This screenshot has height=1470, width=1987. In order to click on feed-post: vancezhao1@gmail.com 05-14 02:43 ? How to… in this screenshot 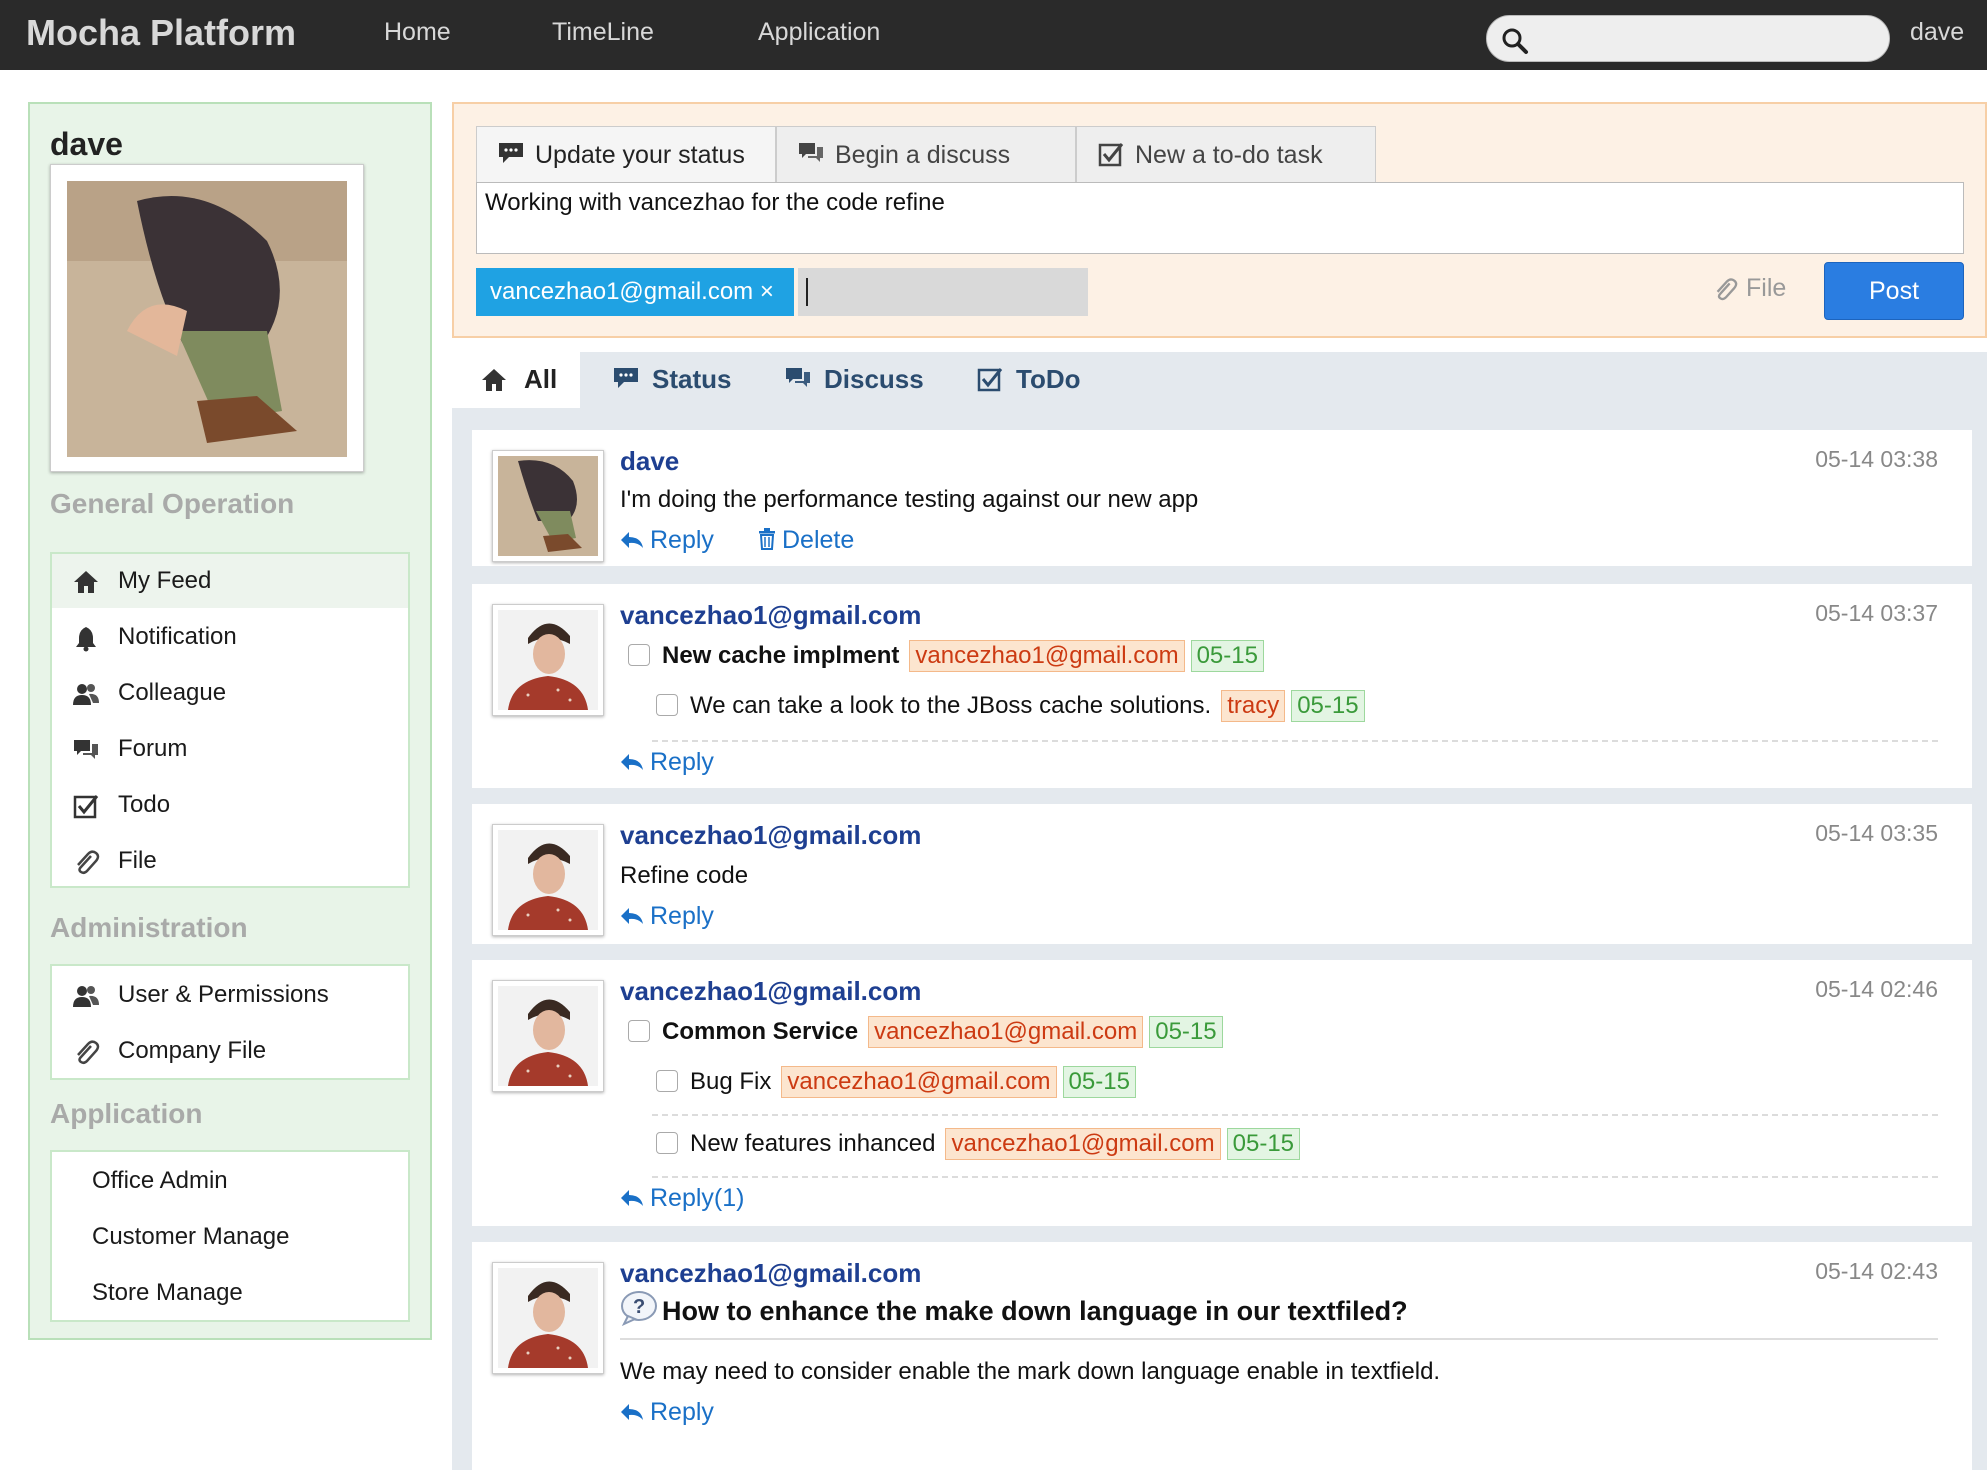, I will do `click(1222, 1356)`.